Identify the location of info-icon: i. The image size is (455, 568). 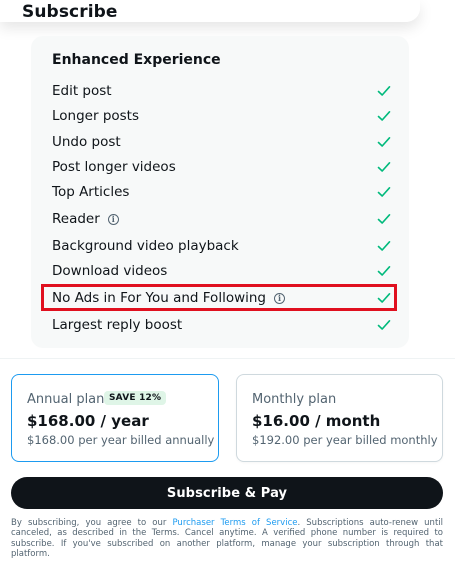
(113, 219).